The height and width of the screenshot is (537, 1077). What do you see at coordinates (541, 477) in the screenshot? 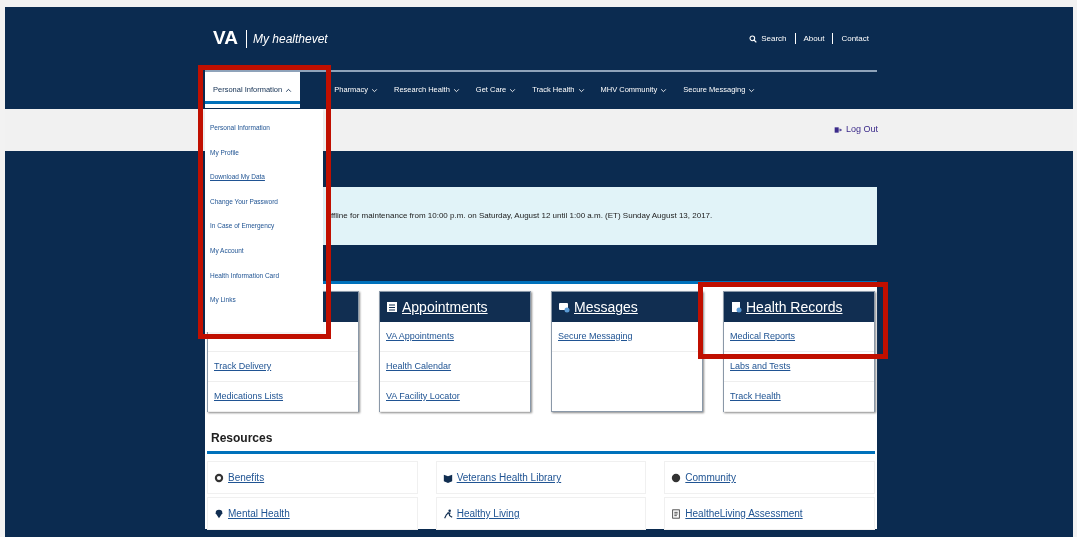
I see `resource-link: Veterans Health Library` at bounding box center [541, 477].